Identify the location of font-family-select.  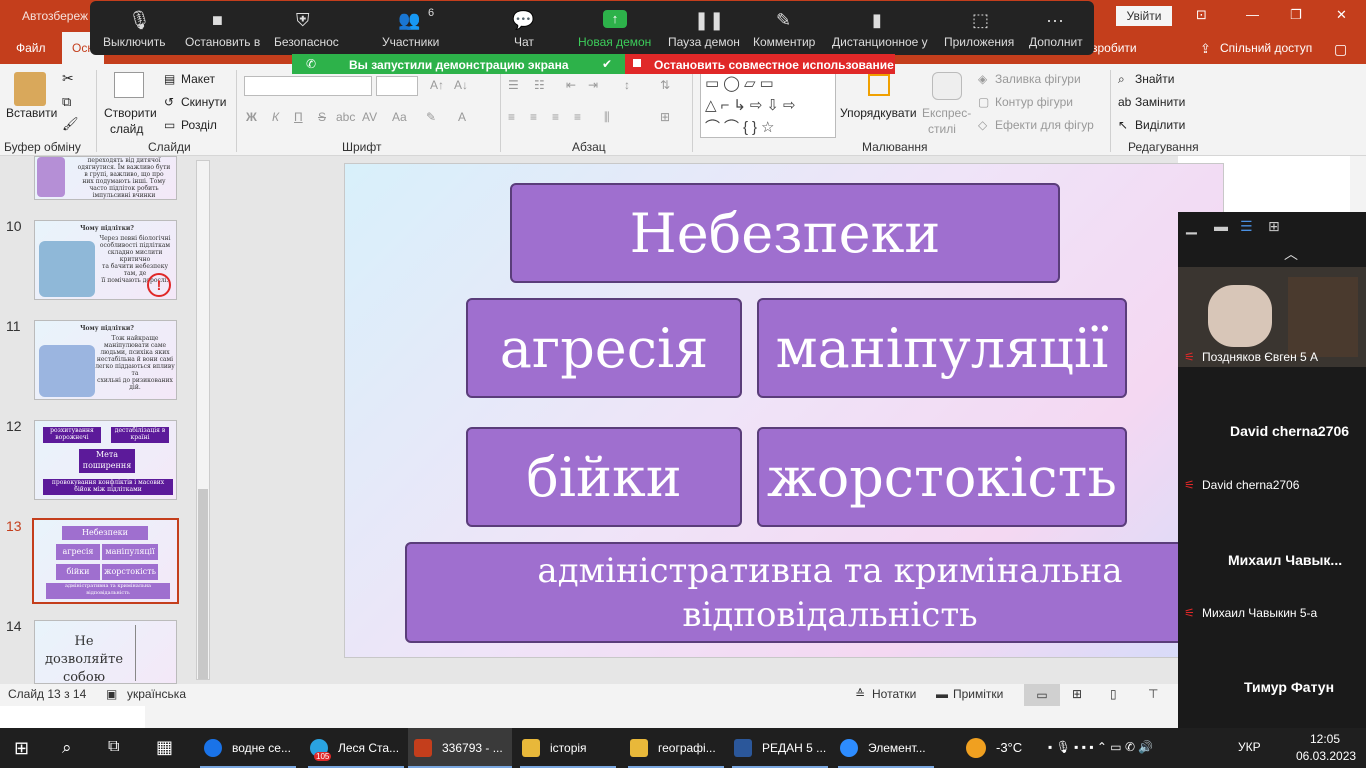
(308, 86).